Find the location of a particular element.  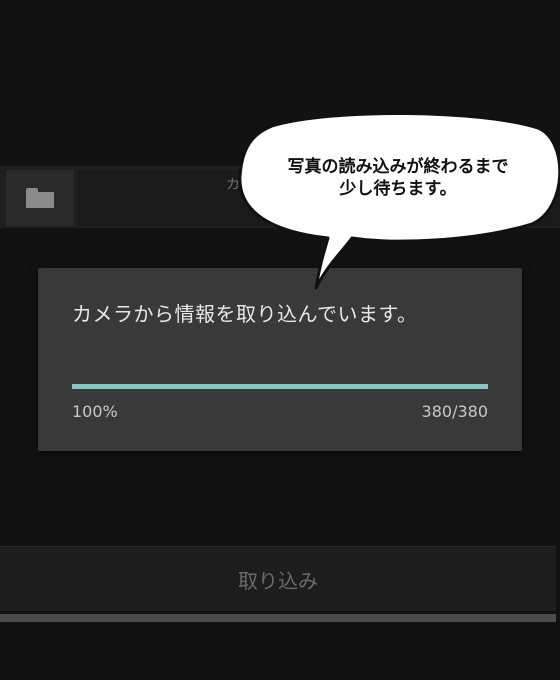

folder-icon is located at coordinates (40, 198).